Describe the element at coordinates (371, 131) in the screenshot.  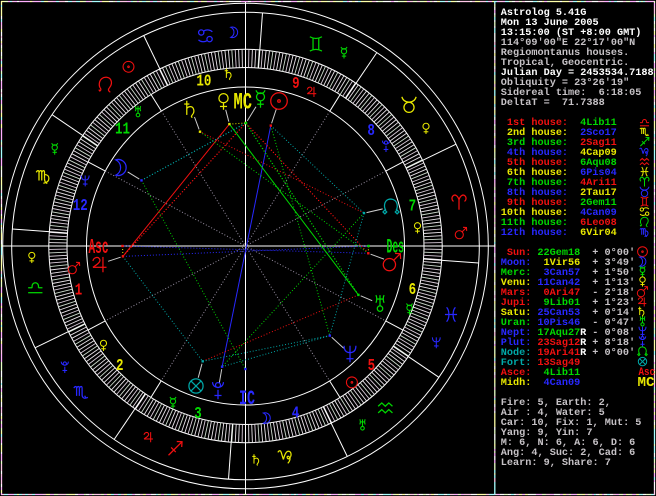
I see `svg-text: 8` at that location.